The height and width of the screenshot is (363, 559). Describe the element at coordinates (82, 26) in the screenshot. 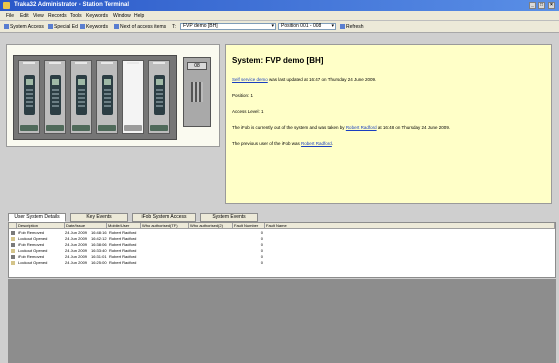

I see `keyword-icon` at that location.